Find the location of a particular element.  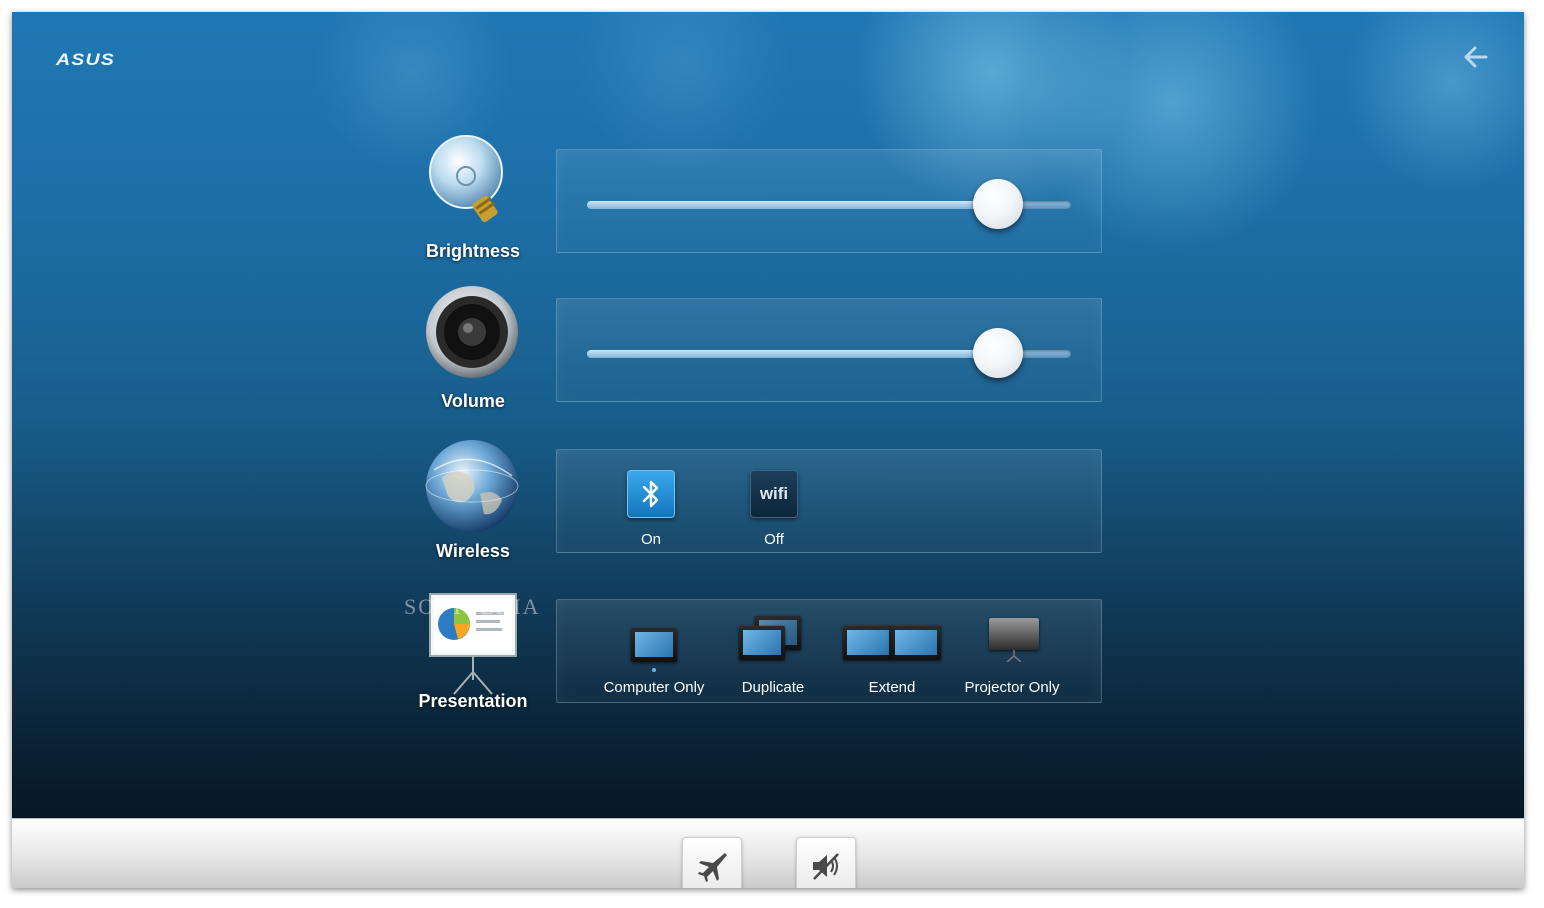

brightness-panel is located at coordinates (829, 201).